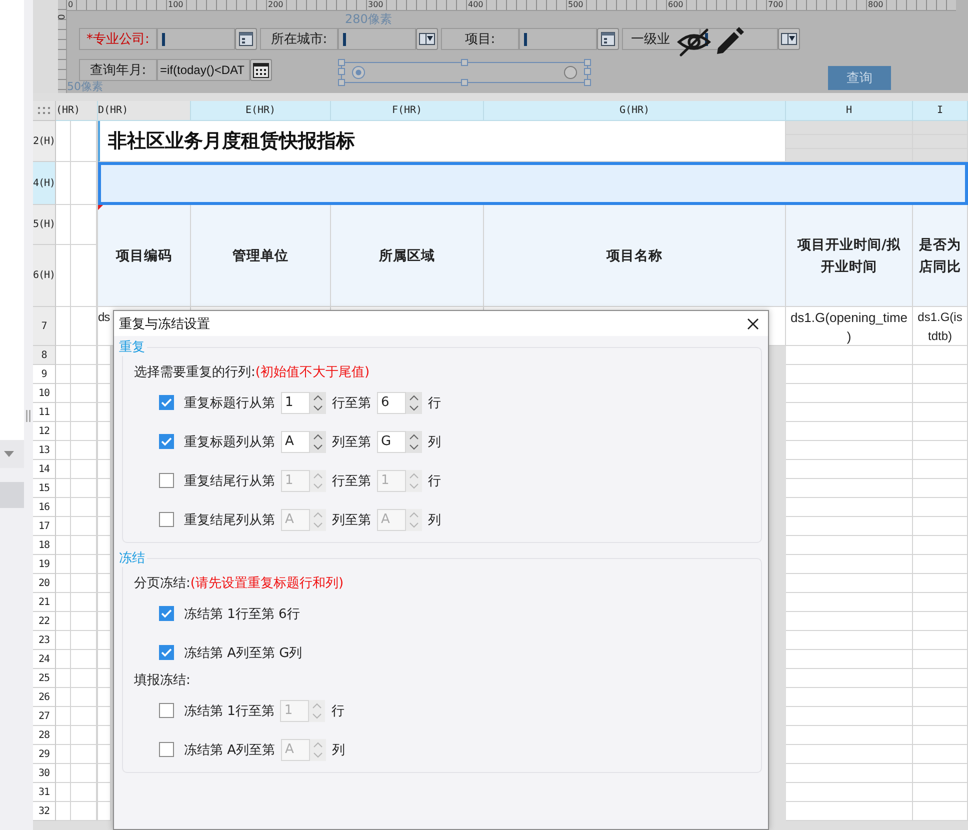 This screenshot has height=830, width=968. Describe the element at coordinates (9, 454) in the screenshot. I see `caret-icon` at that location.